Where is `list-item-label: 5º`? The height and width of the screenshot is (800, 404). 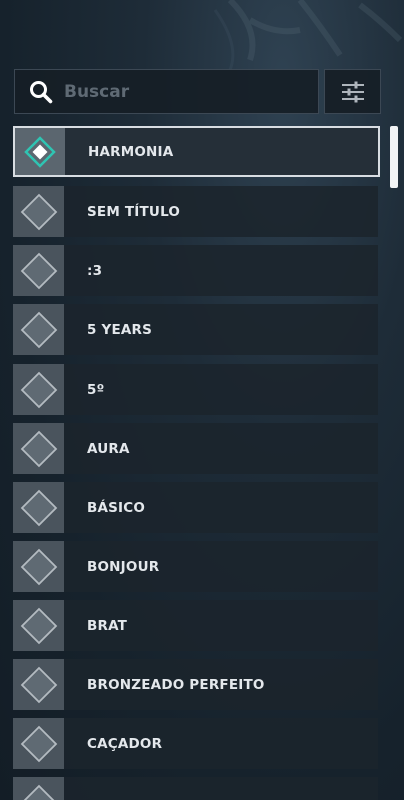 list-item-label: 5º is located at coordinates (221, 389).